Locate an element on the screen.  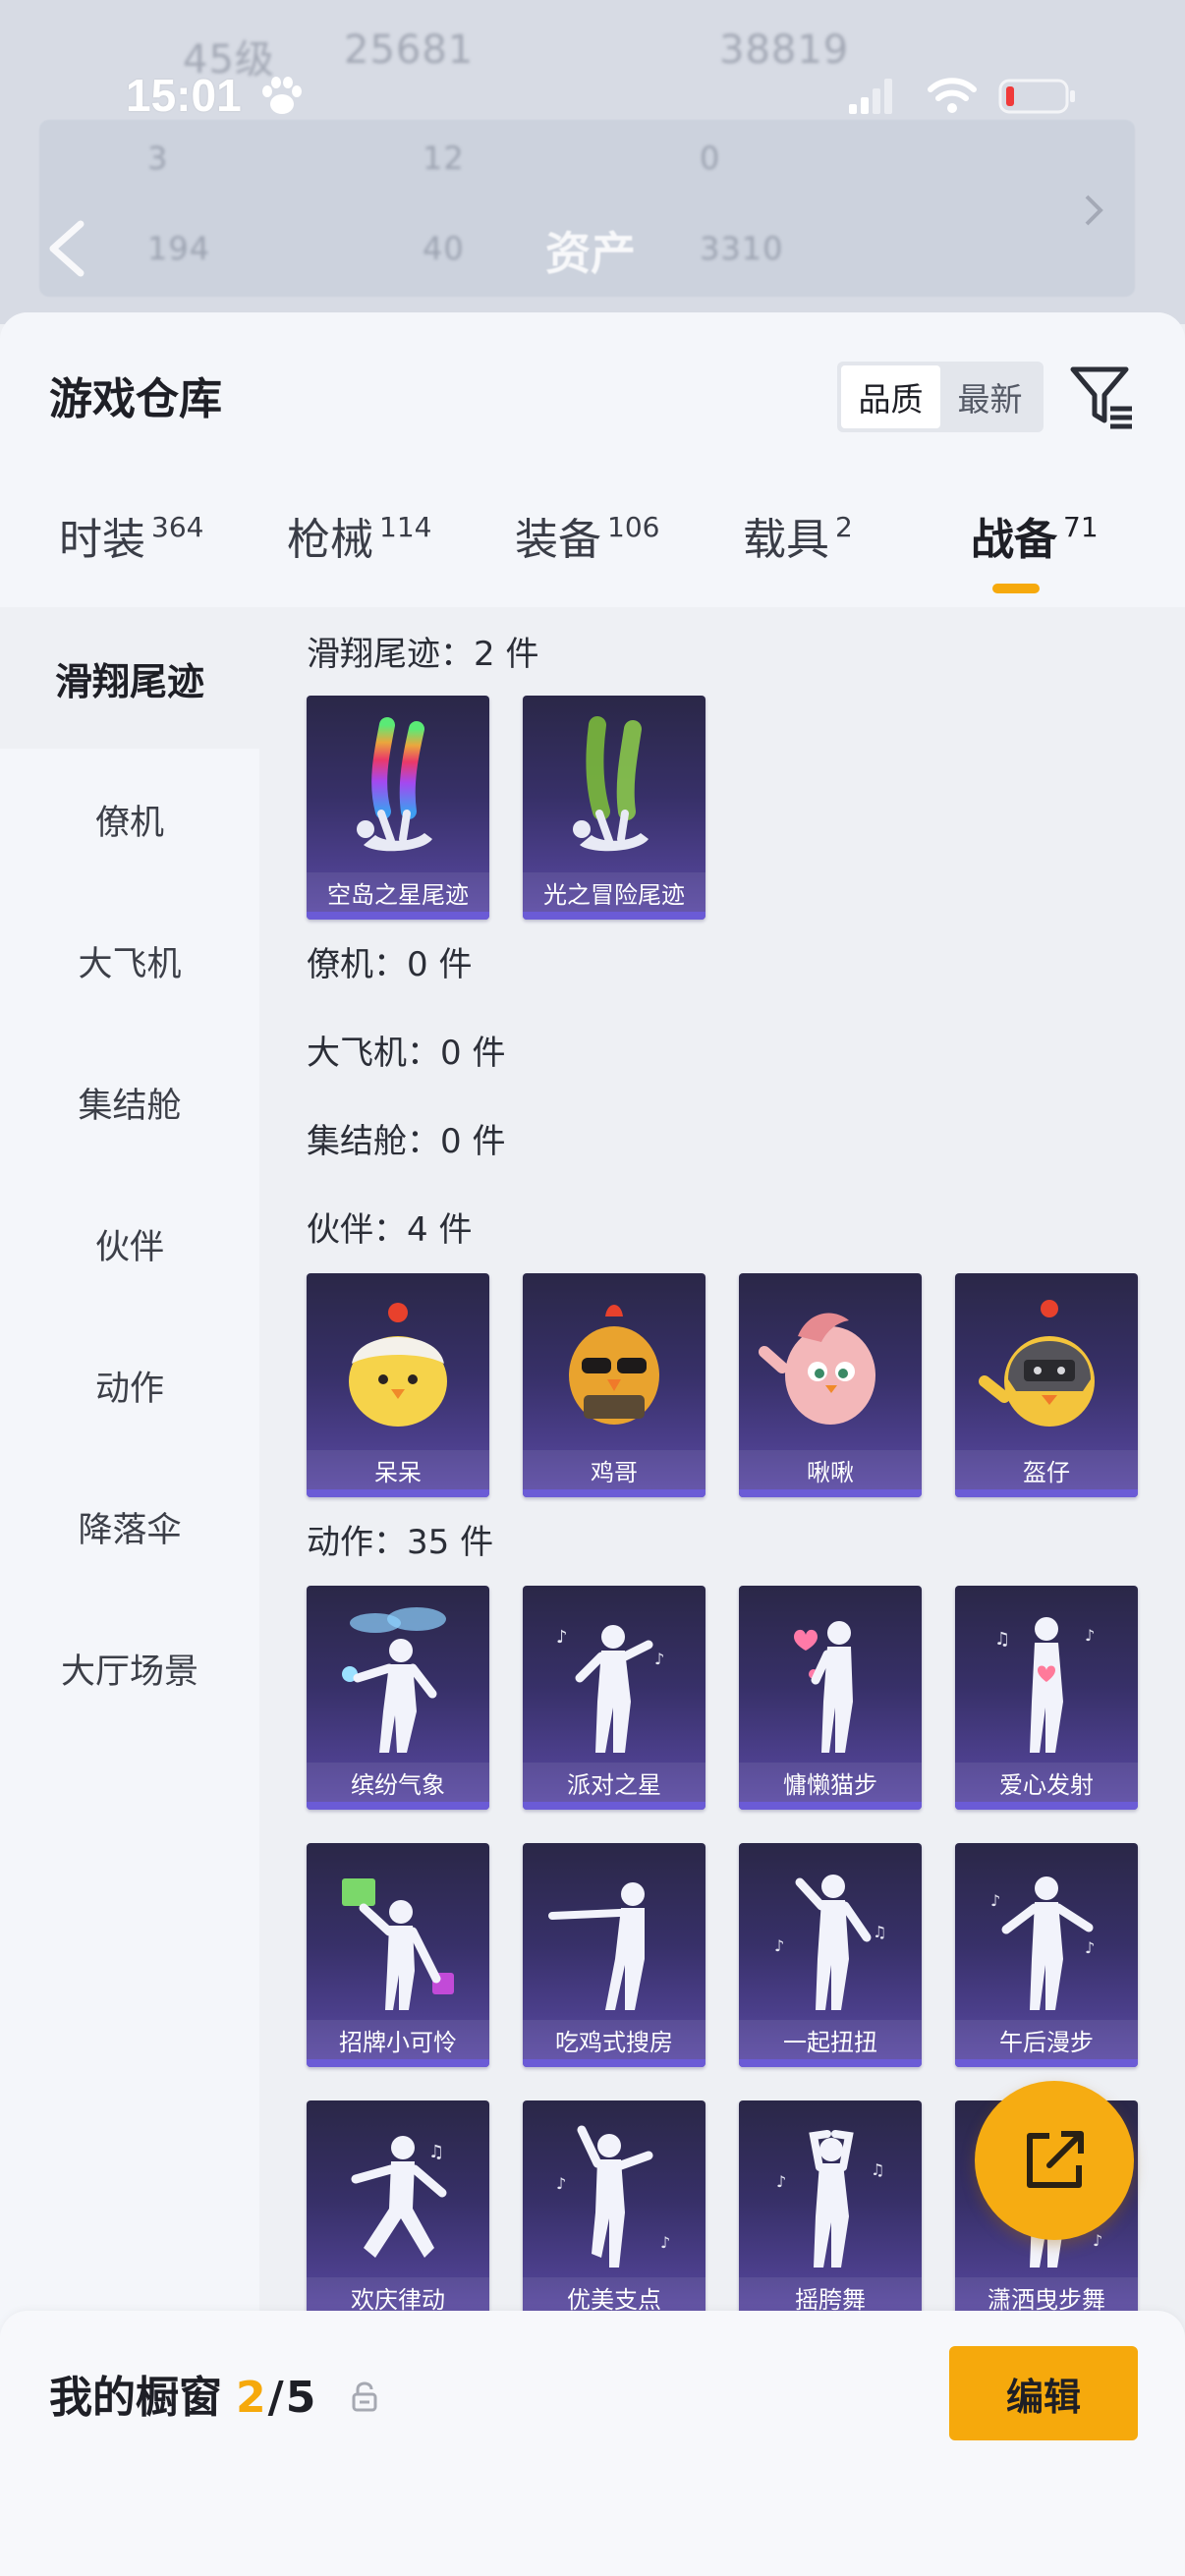
item-card-partner: 盔仔 is located at coordinates (1046, 1385).